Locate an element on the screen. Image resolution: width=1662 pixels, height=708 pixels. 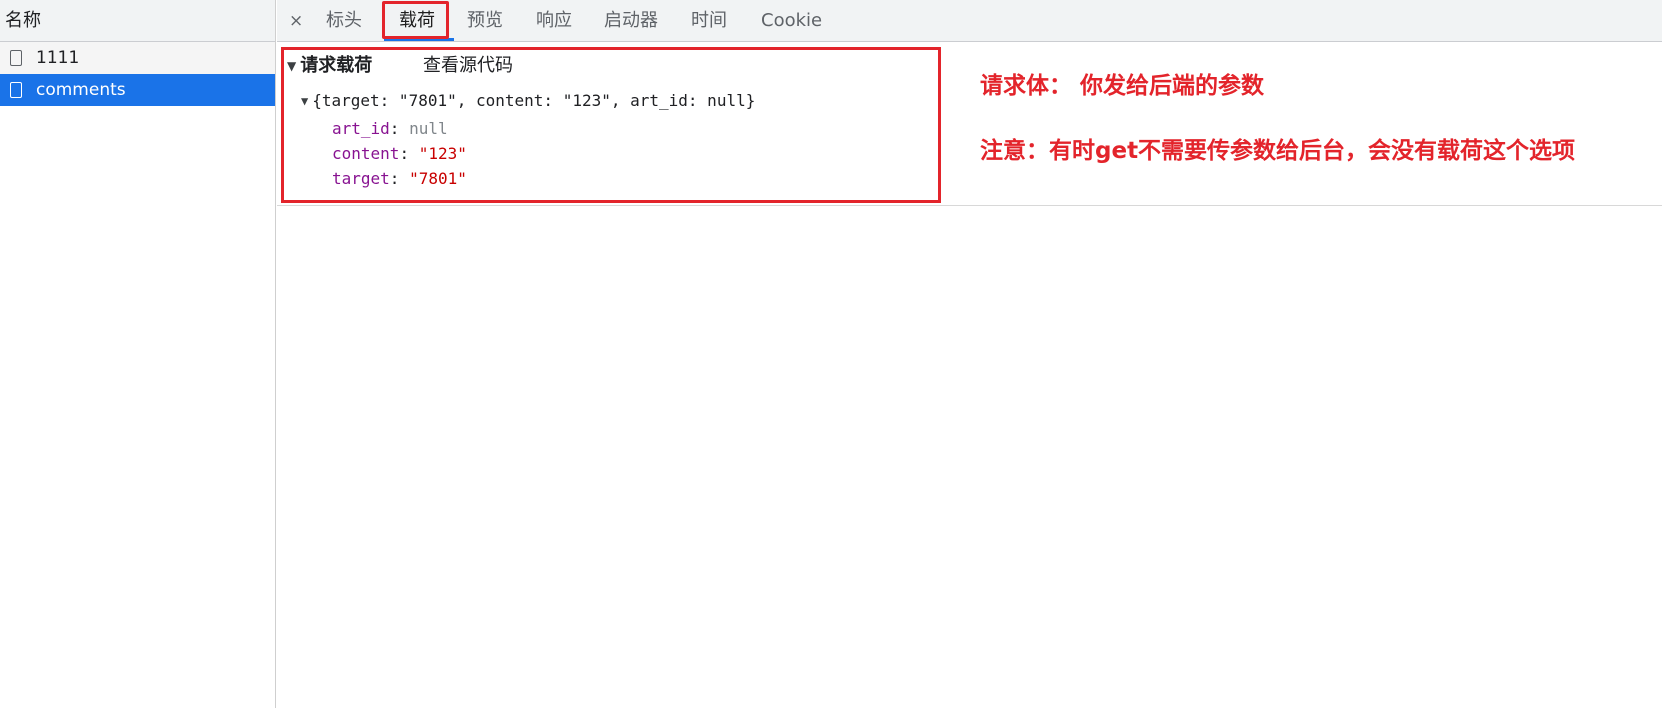
request-row-1111: 1111 is located at coordinates (137, 58).